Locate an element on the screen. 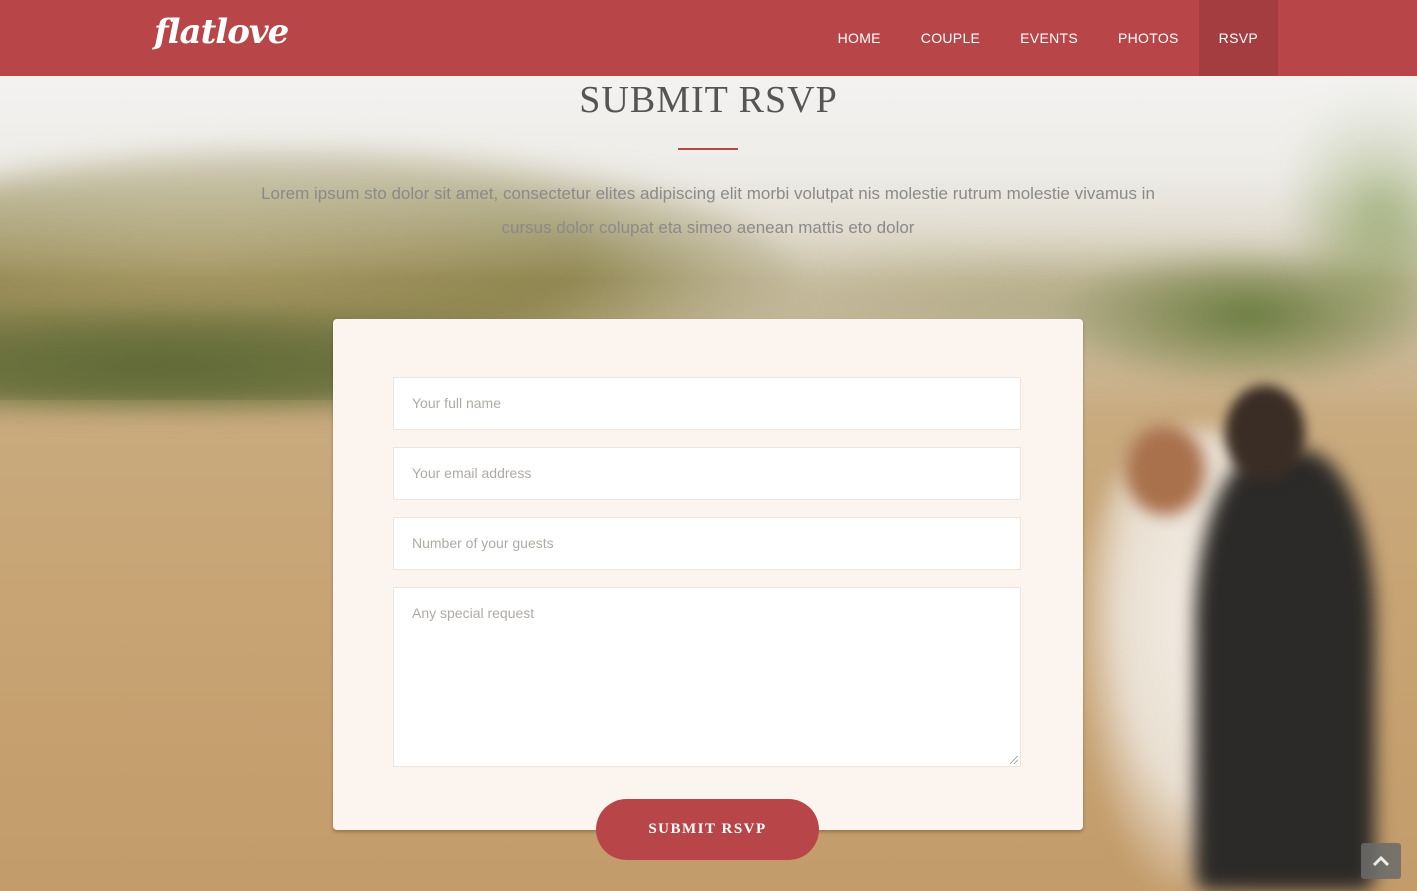 This screenshot has width=1417, height=891. full-name-placeholder: Your full name is located at coordinates (456, 403).